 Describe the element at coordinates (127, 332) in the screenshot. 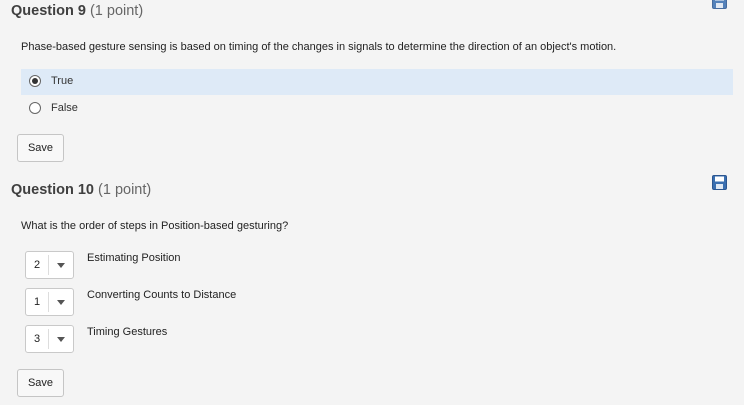

I see `order-item-3-label: Timing Gestures` at that location.